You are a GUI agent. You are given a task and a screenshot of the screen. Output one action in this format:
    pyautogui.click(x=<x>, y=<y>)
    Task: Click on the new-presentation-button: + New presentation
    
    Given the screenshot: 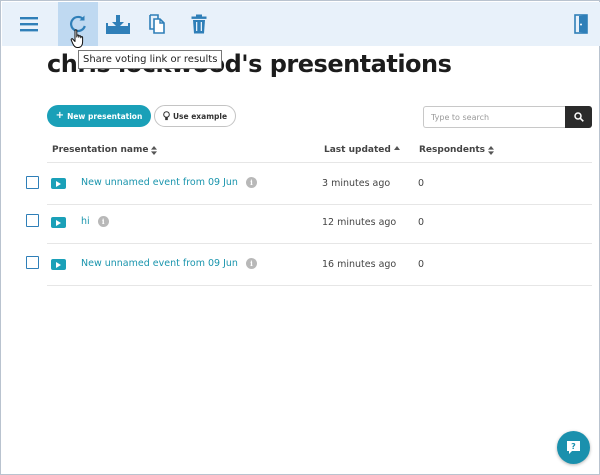 What is the action you would take?
    pyautogui.click(x=99, y=116)
    